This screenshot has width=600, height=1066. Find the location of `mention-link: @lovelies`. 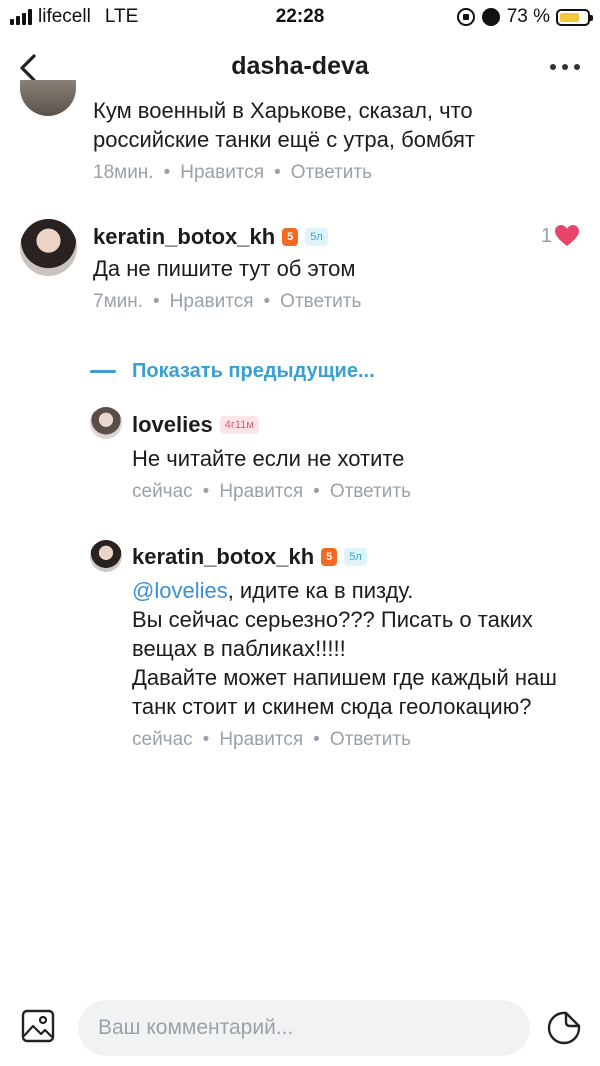

mention-link: @lovelies is located at coordinates (180, 590).